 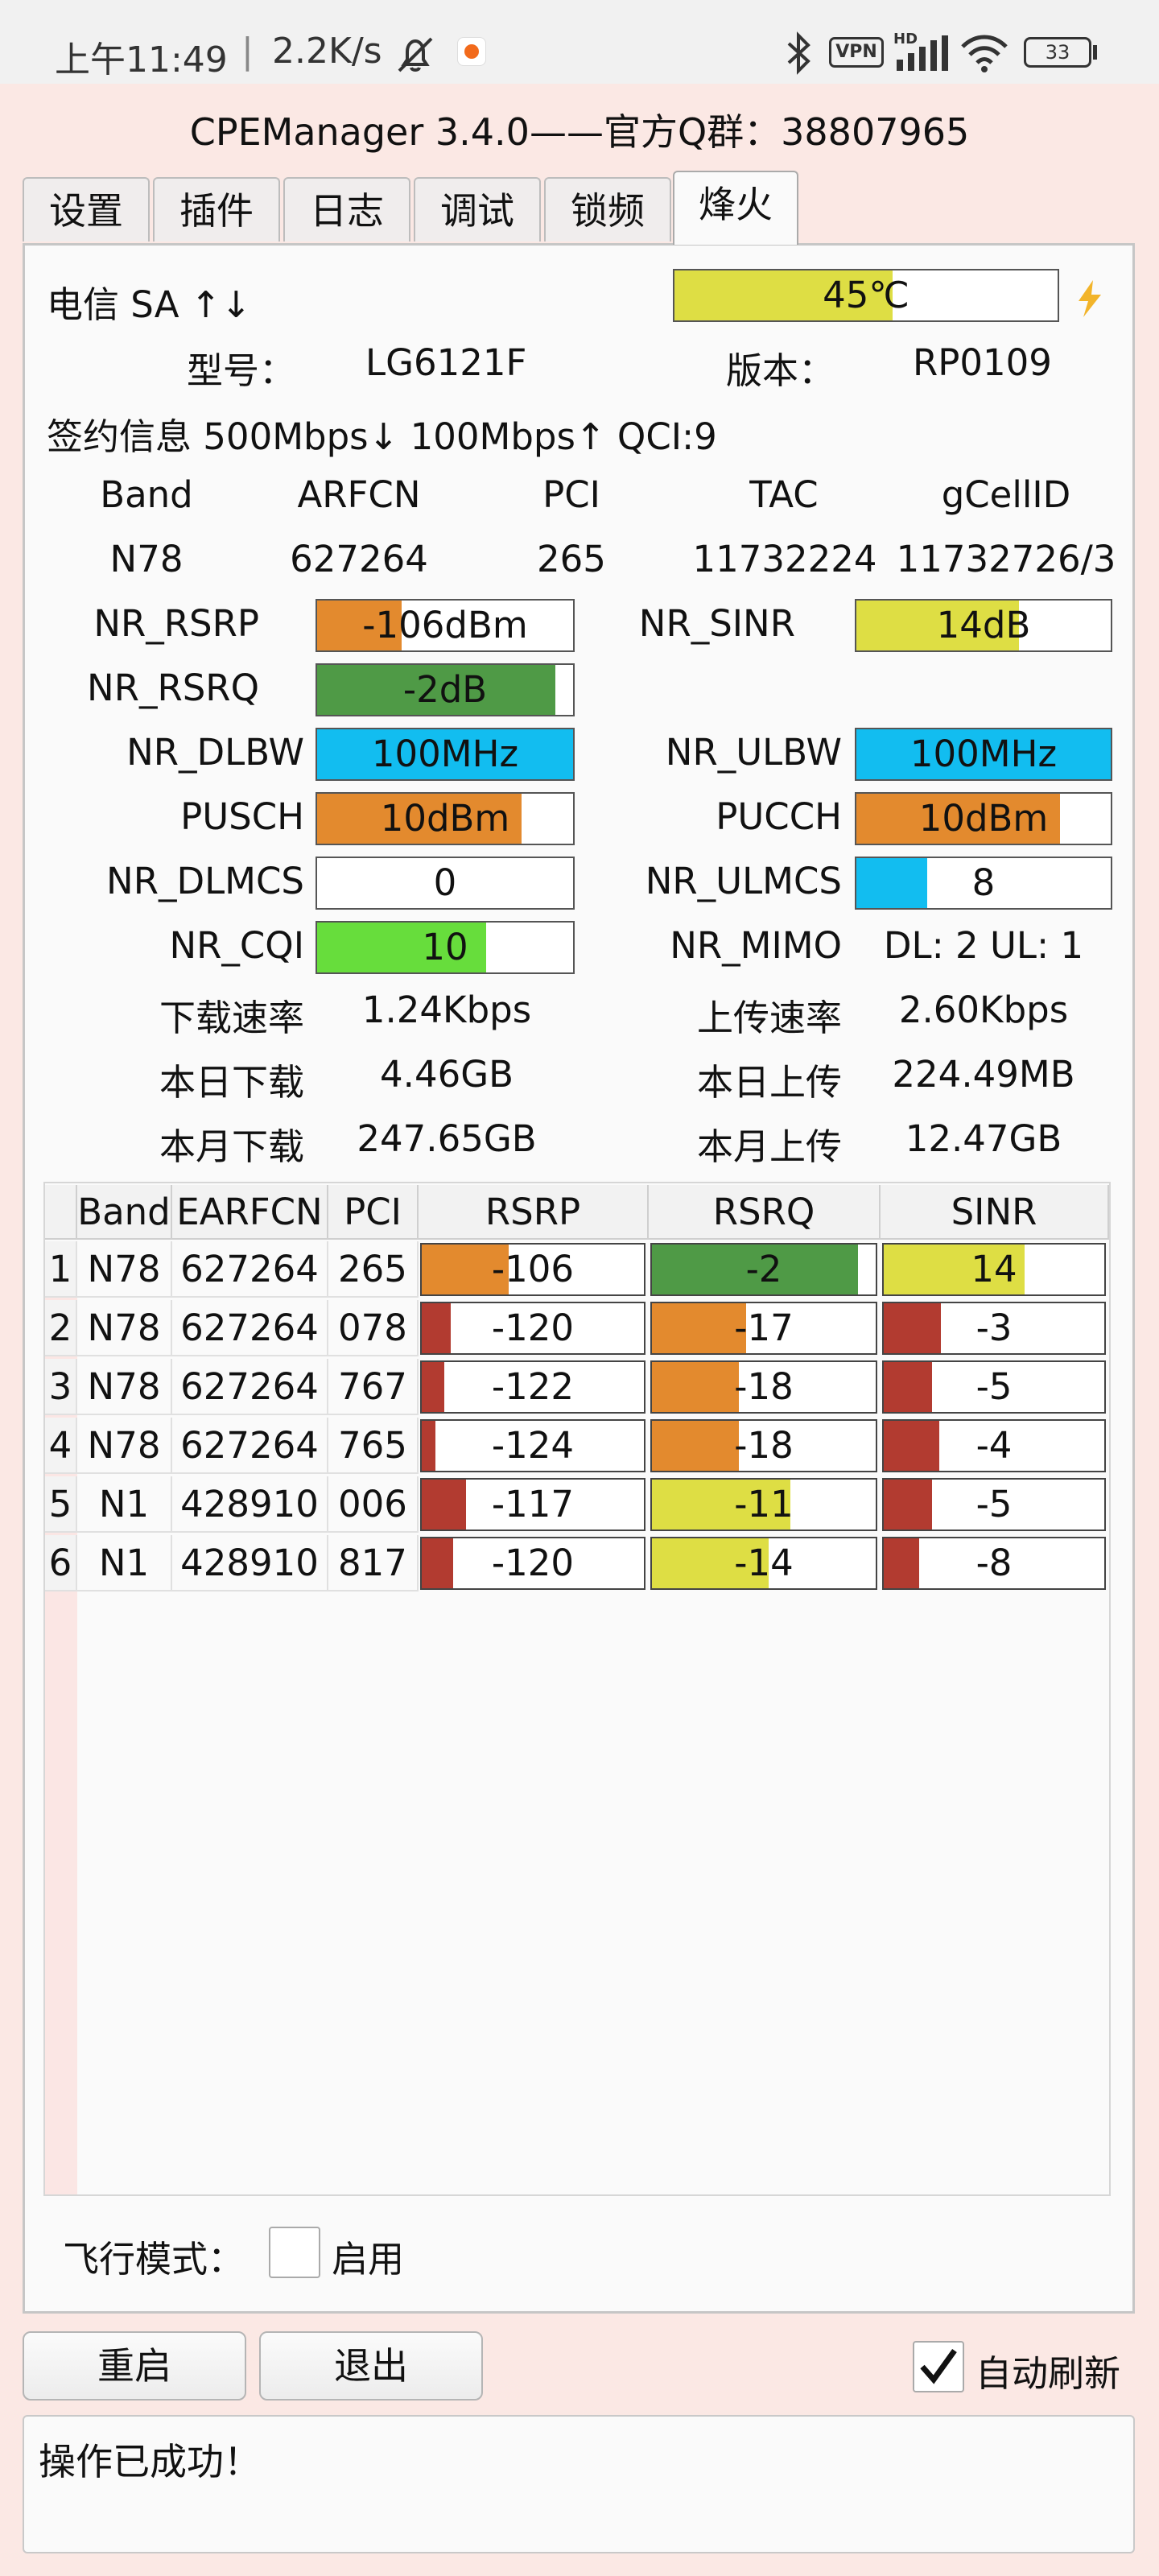 I want to click on rsrq-value: -2, so click(x=763, y=1269).